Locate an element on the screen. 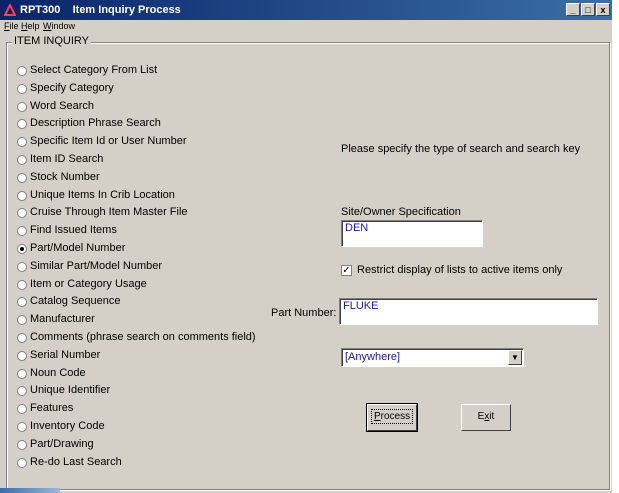 Image resolution: width=619 pixels, height=493 pixels. search-type-label: Features is located at coordinates (52, 408).